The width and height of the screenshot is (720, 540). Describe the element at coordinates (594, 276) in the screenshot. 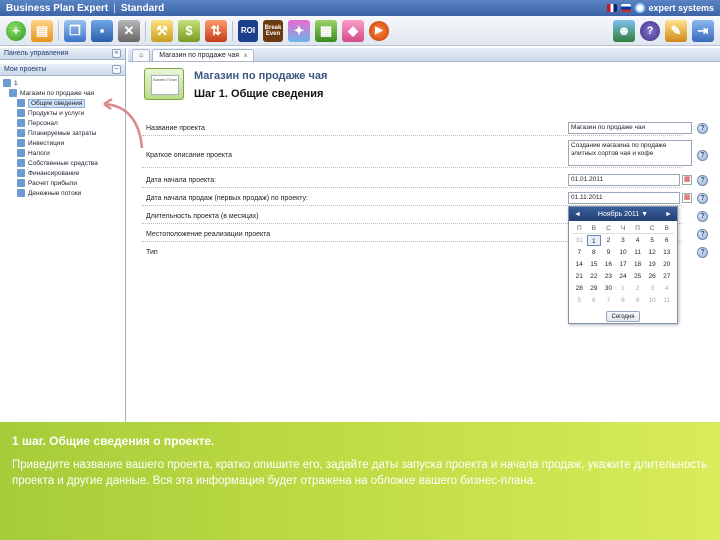

I see `calendar-day: 22` at that location.